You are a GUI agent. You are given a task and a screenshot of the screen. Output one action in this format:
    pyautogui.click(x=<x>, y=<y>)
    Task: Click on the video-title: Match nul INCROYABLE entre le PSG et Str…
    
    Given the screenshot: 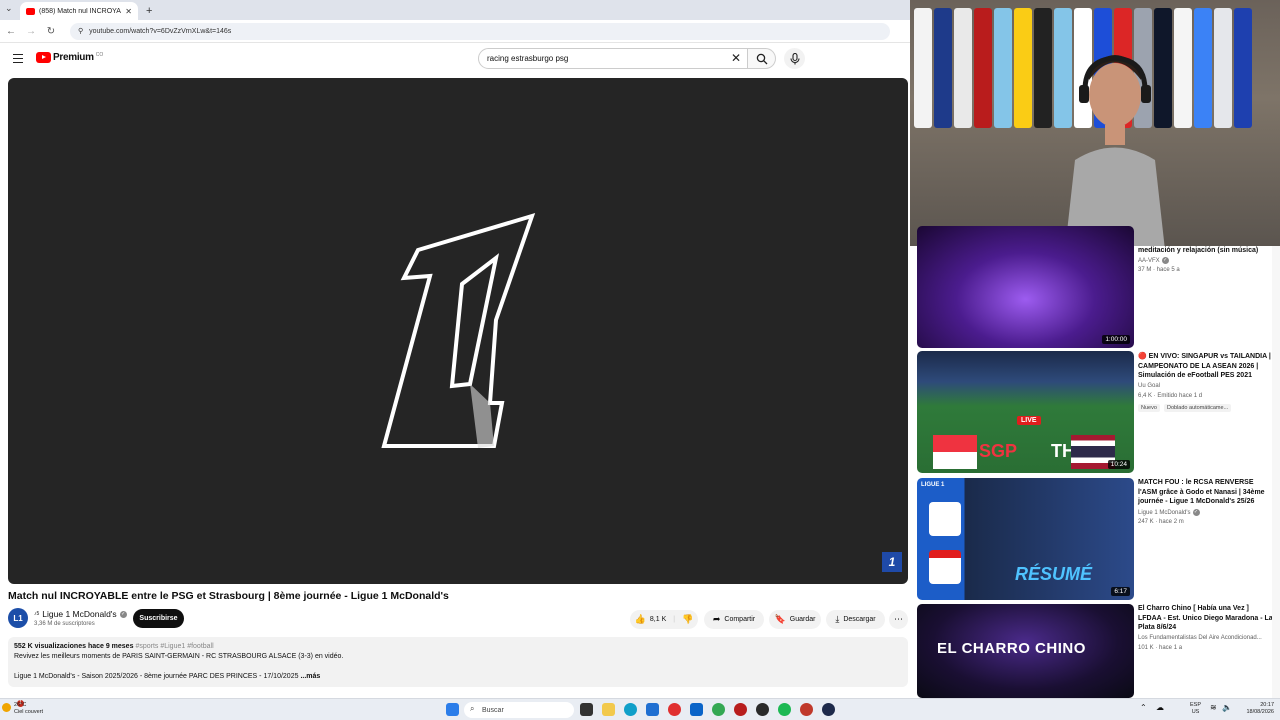 What is the action you would take?
    pyautogui.click(x=228, y=596)
    